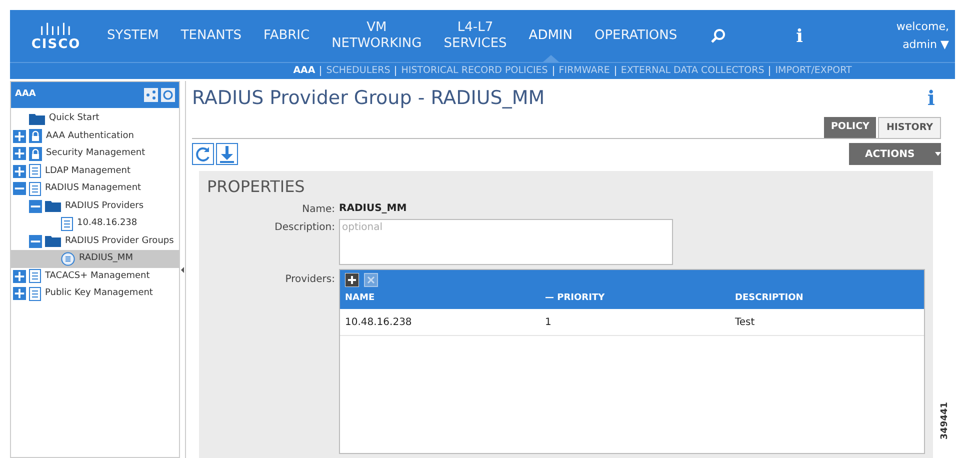 Image resolution: width=967 pixels, height=458 pixels. I want to click on nav-tab: FABRIC, so click(286, 36).